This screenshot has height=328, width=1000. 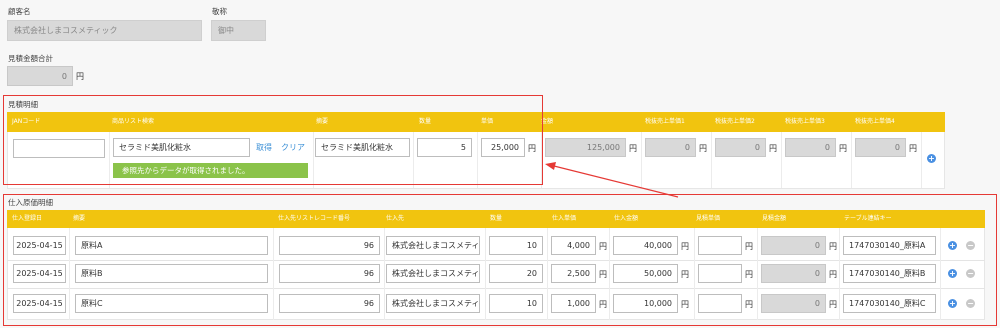 I want to click on price2-yen: 円, so click(x=773, y=148).